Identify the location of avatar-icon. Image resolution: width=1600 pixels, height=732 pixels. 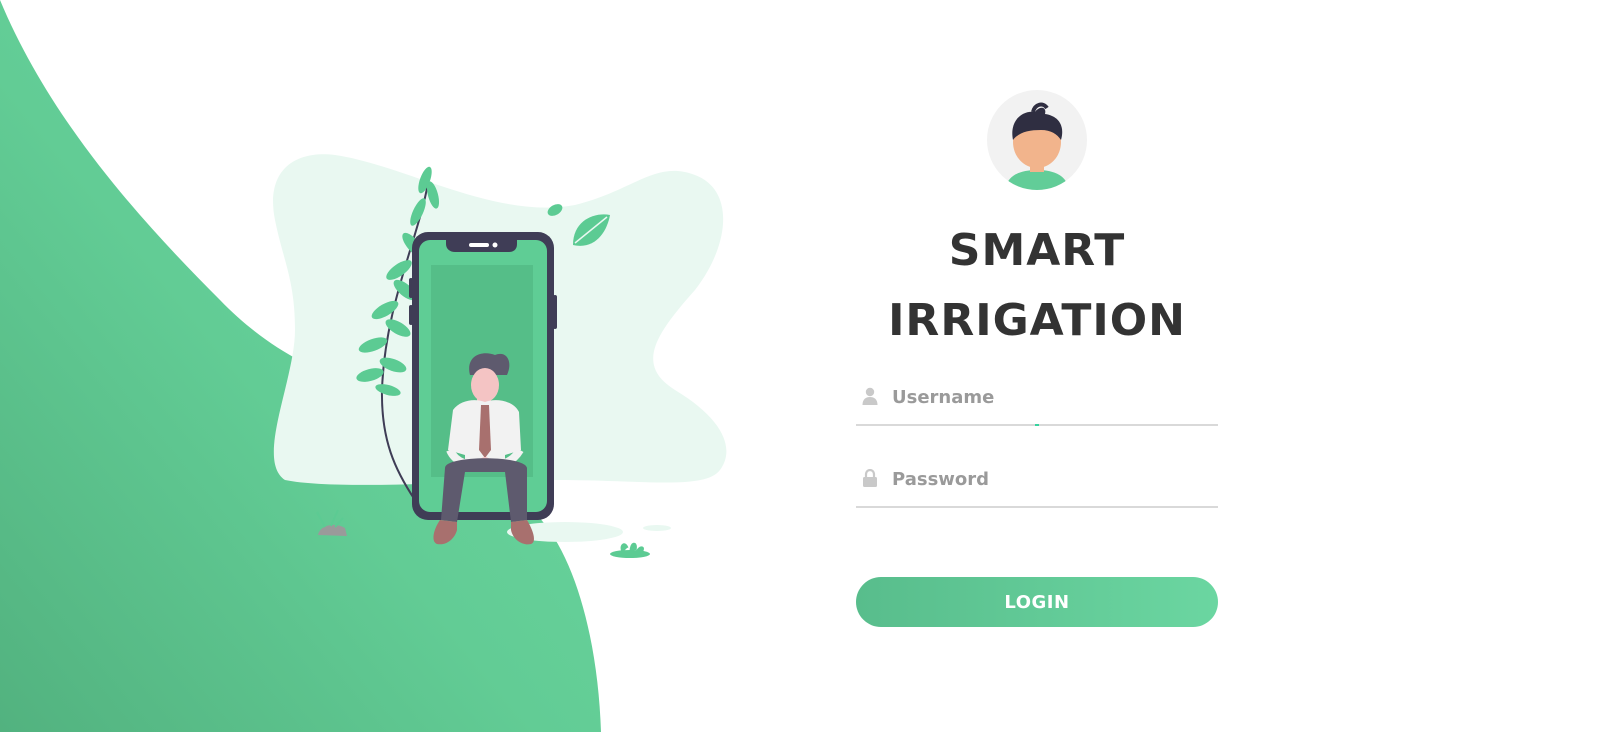
(1037, 140).